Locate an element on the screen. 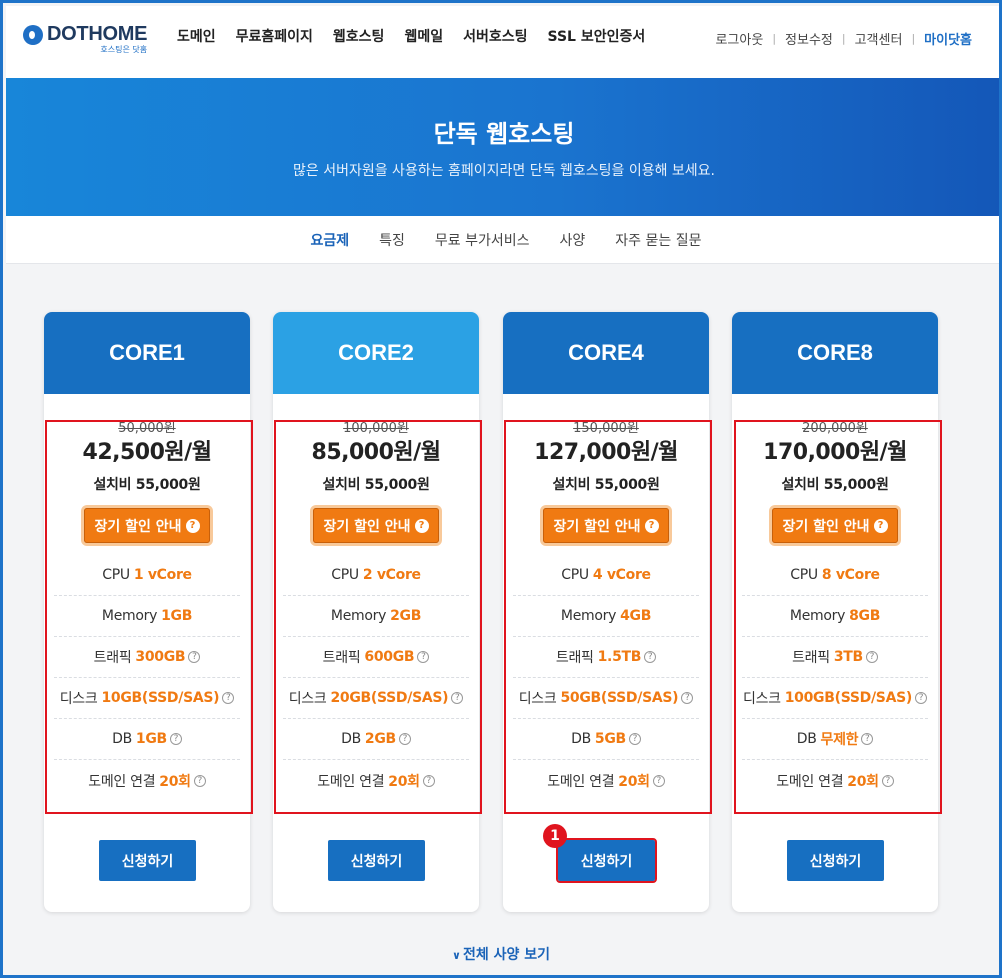 This screenshot has width=1002, height=978. spec-value: 100GB(SSD/SAS) is located at coordinates (848, 698).